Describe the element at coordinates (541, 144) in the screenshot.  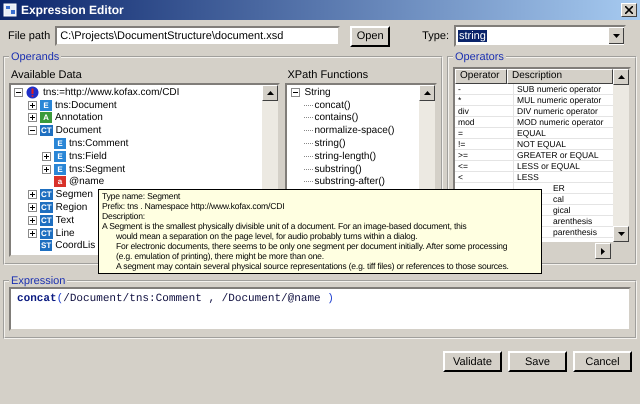
I see `table-cell: NOT EQUAL` at that location.